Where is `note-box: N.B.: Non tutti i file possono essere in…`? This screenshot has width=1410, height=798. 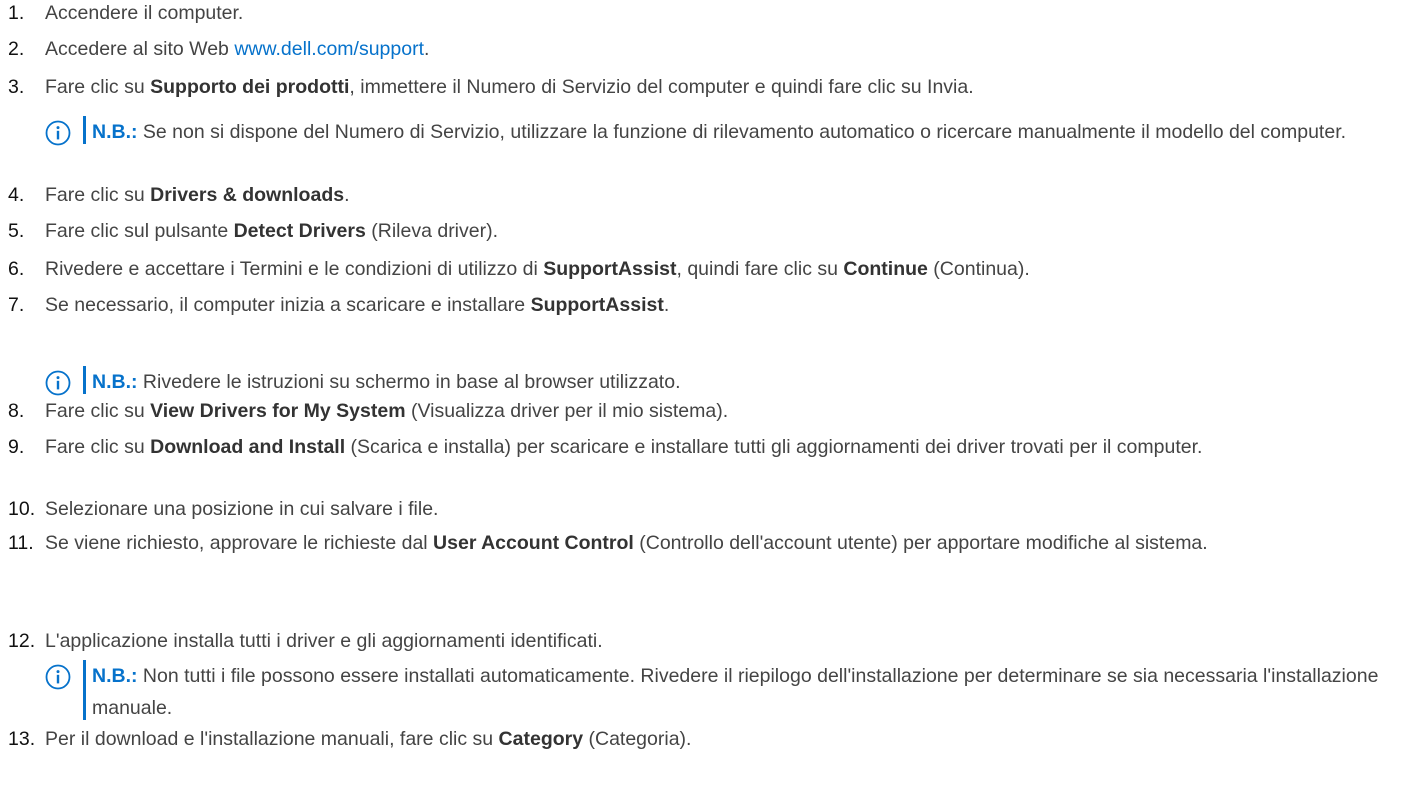
note-box: N.B.: Non tutti i file possono essere in… is located at coordinates (720, 692).